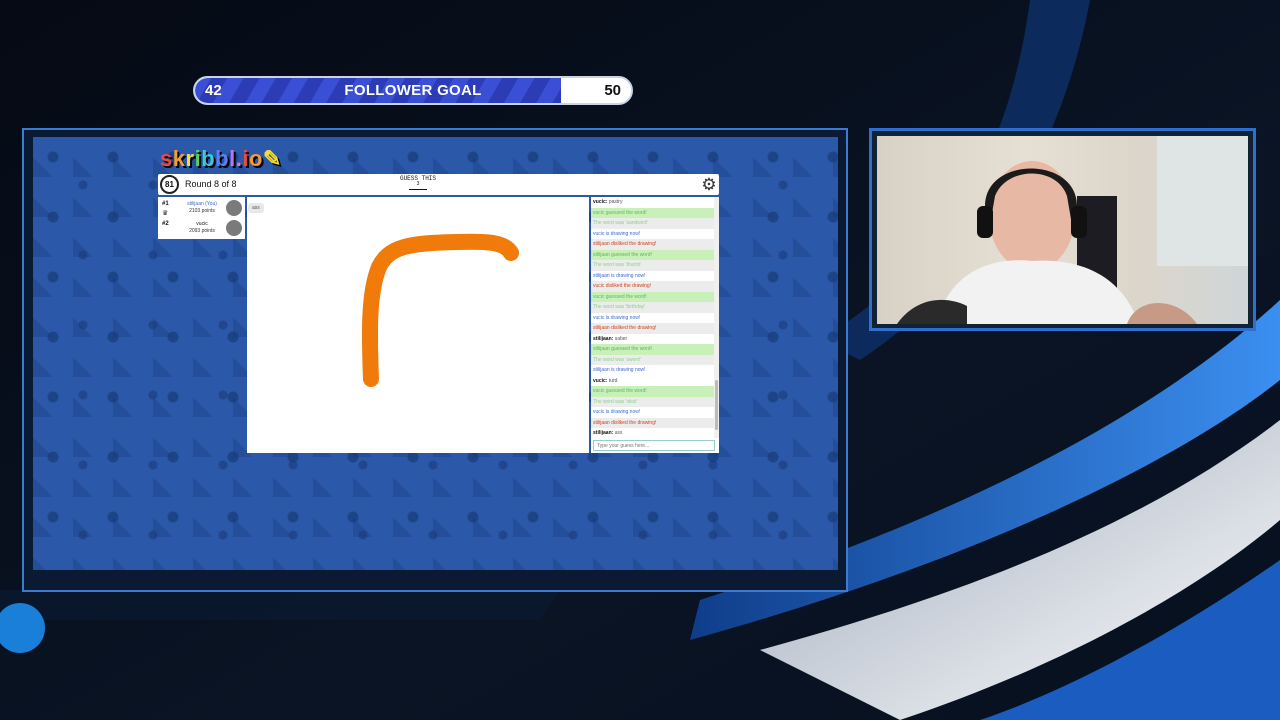 The height and width of the screenshot is (720, 1280). Describe the element at coordinates (202, 224) in the screenshot. I see `player-name: vucic` at that location.